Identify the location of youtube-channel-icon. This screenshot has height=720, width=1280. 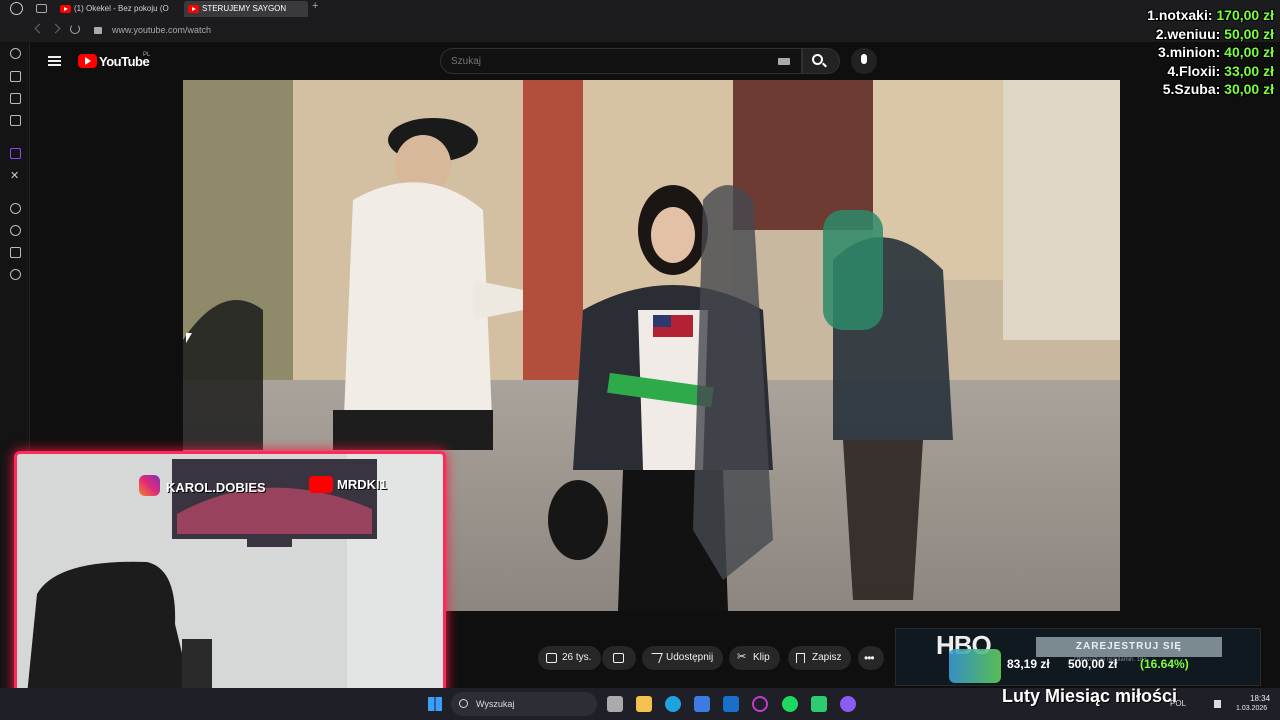
(321, 484).